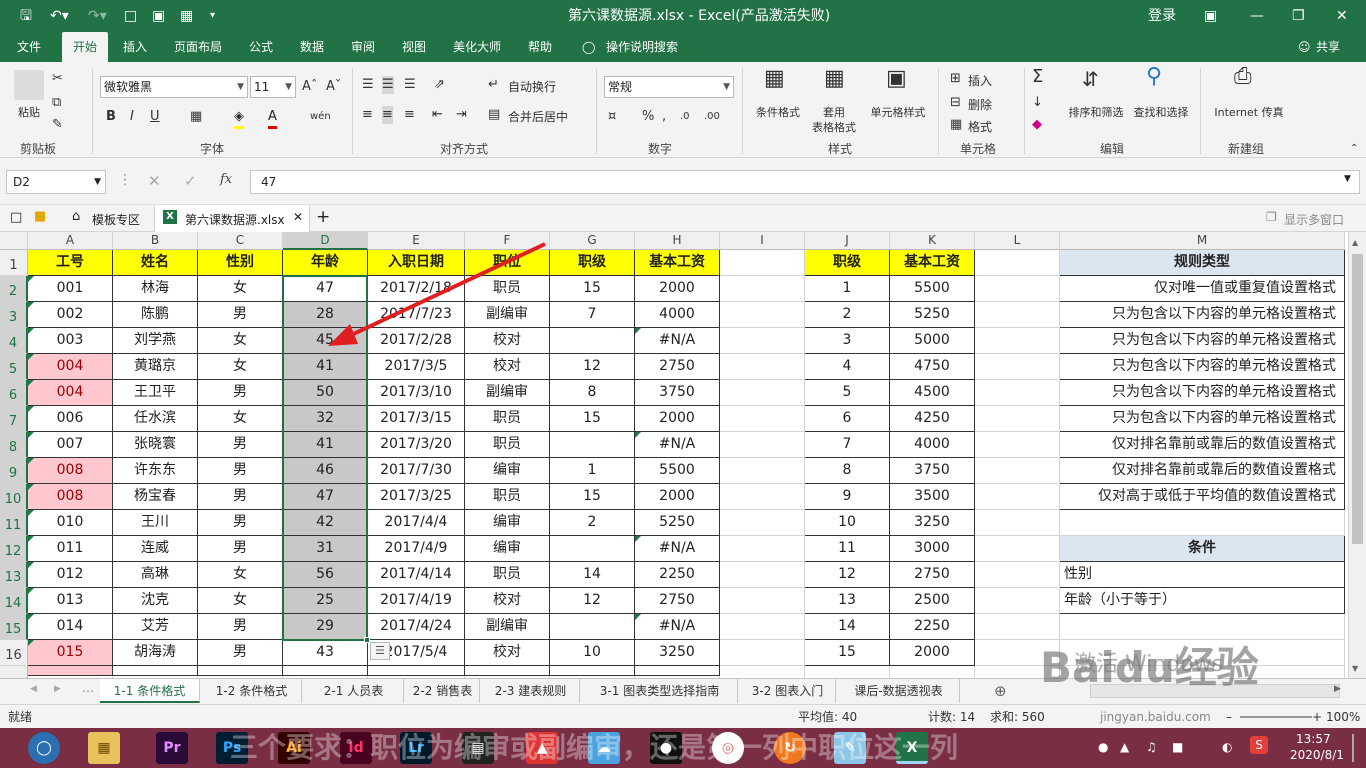 The image size is (1366, 768). Describe the element at coordinates (414, 47) in the screenshot. I see `tab-view: 视图` at that location.